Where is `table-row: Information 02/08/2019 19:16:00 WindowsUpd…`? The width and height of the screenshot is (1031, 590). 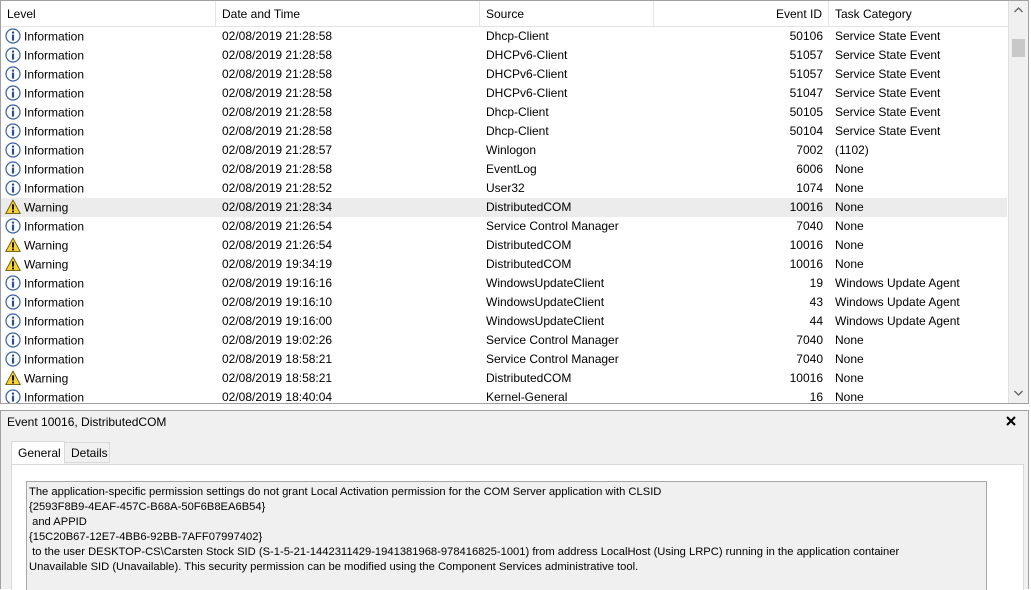
table-row: Information 02/08/2019 19:16:00 WindowsUpd… is located at coordinates (504, 321).